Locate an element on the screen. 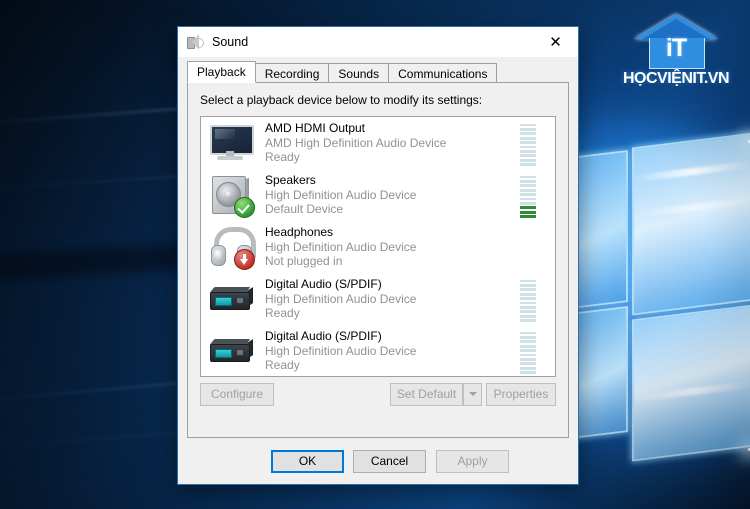 The width and height of the screenshot is (750, 509). dialog-title: Sound is located at coordinates (230, 42).